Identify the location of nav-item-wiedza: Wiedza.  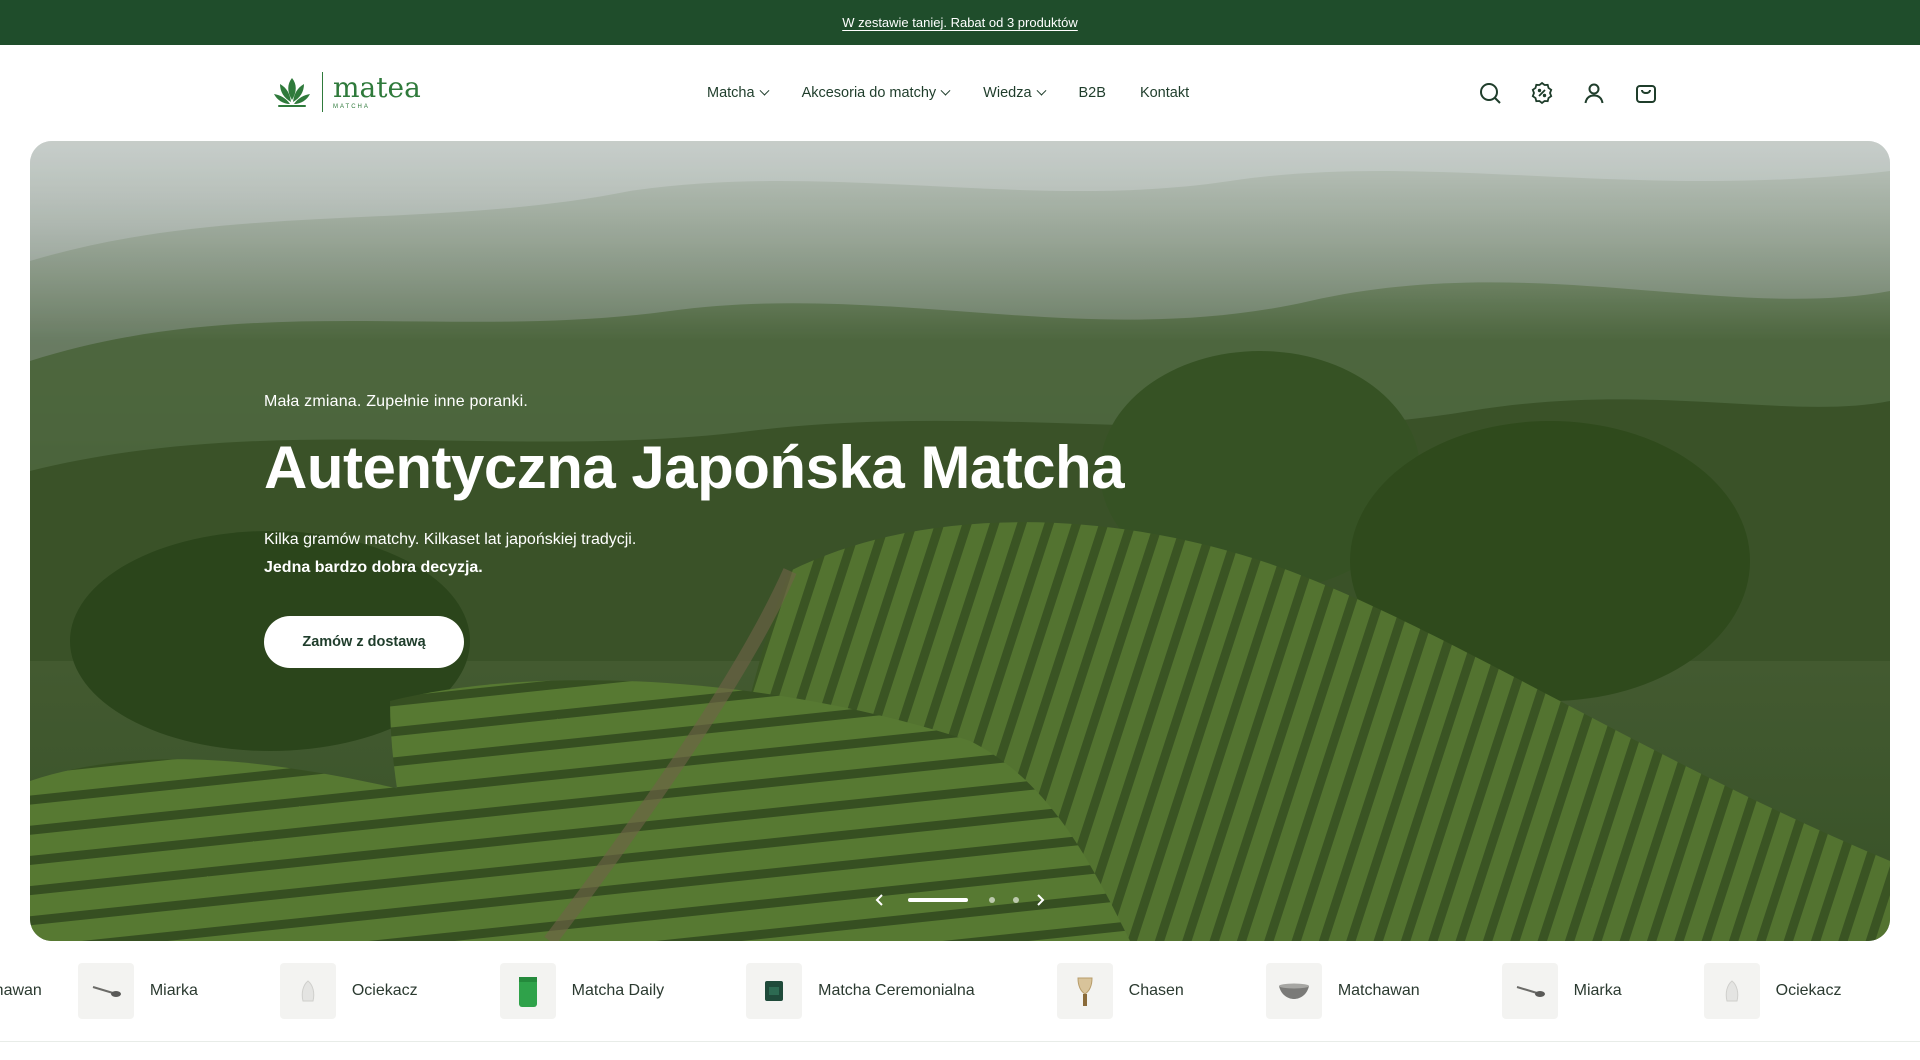
(1014, 93).